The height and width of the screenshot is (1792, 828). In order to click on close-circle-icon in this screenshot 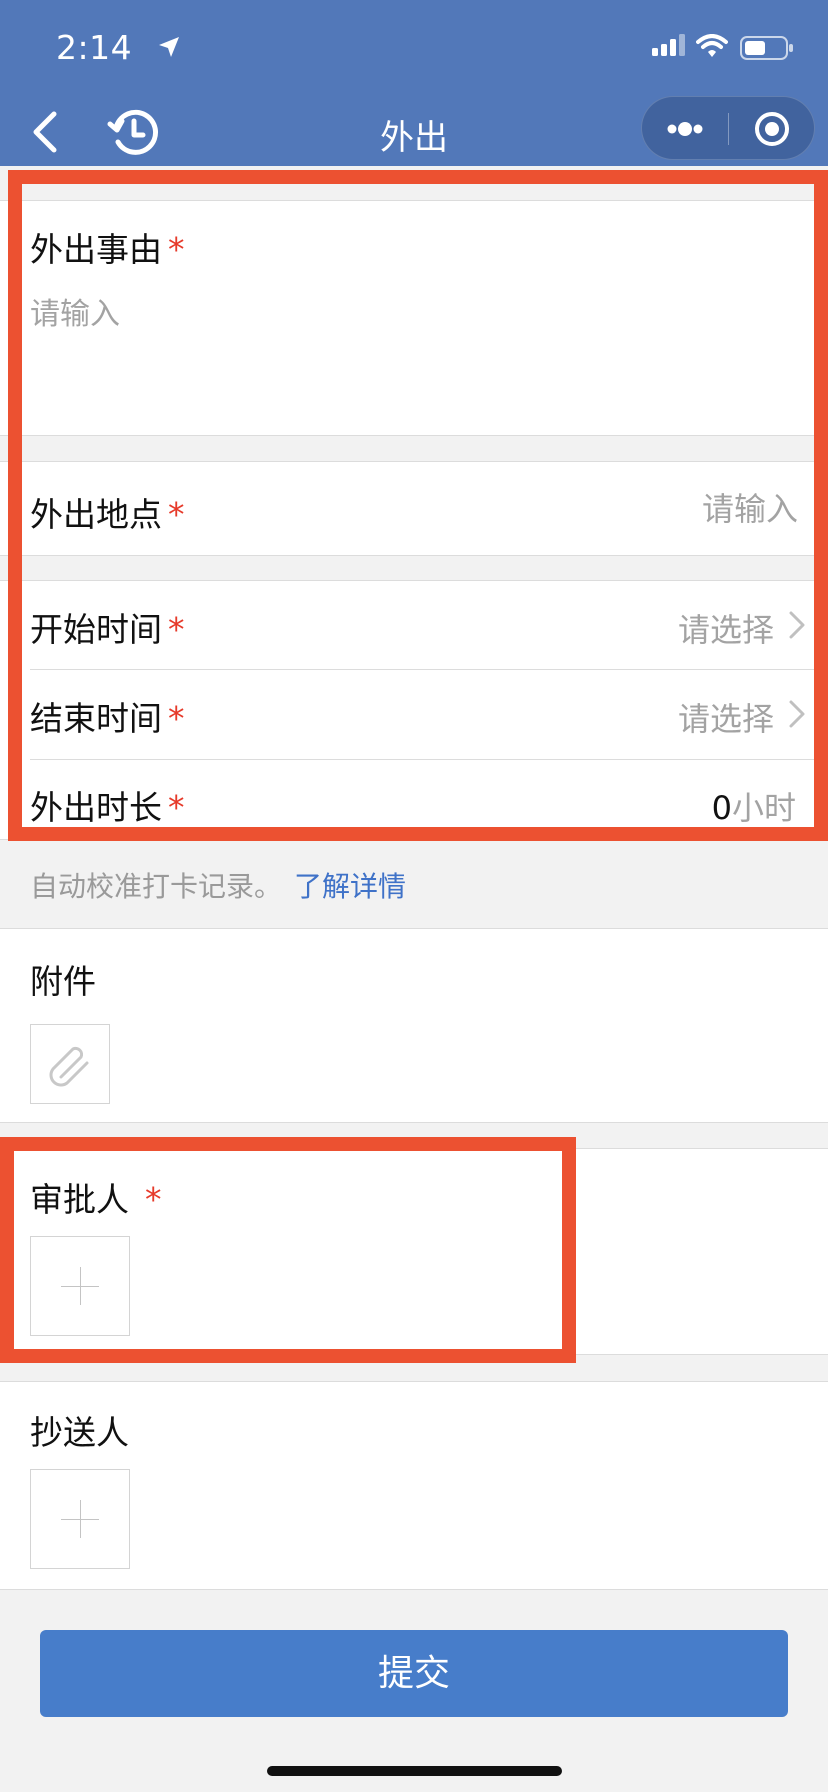, I will do `click(772, 129)`.